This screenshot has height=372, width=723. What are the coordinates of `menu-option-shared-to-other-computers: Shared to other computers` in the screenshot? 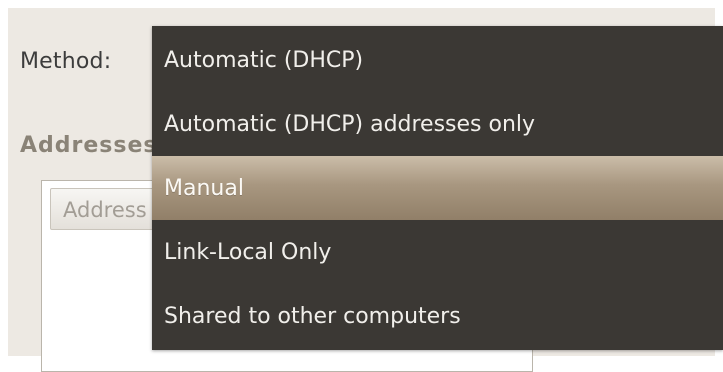 It's located at (437, 316).